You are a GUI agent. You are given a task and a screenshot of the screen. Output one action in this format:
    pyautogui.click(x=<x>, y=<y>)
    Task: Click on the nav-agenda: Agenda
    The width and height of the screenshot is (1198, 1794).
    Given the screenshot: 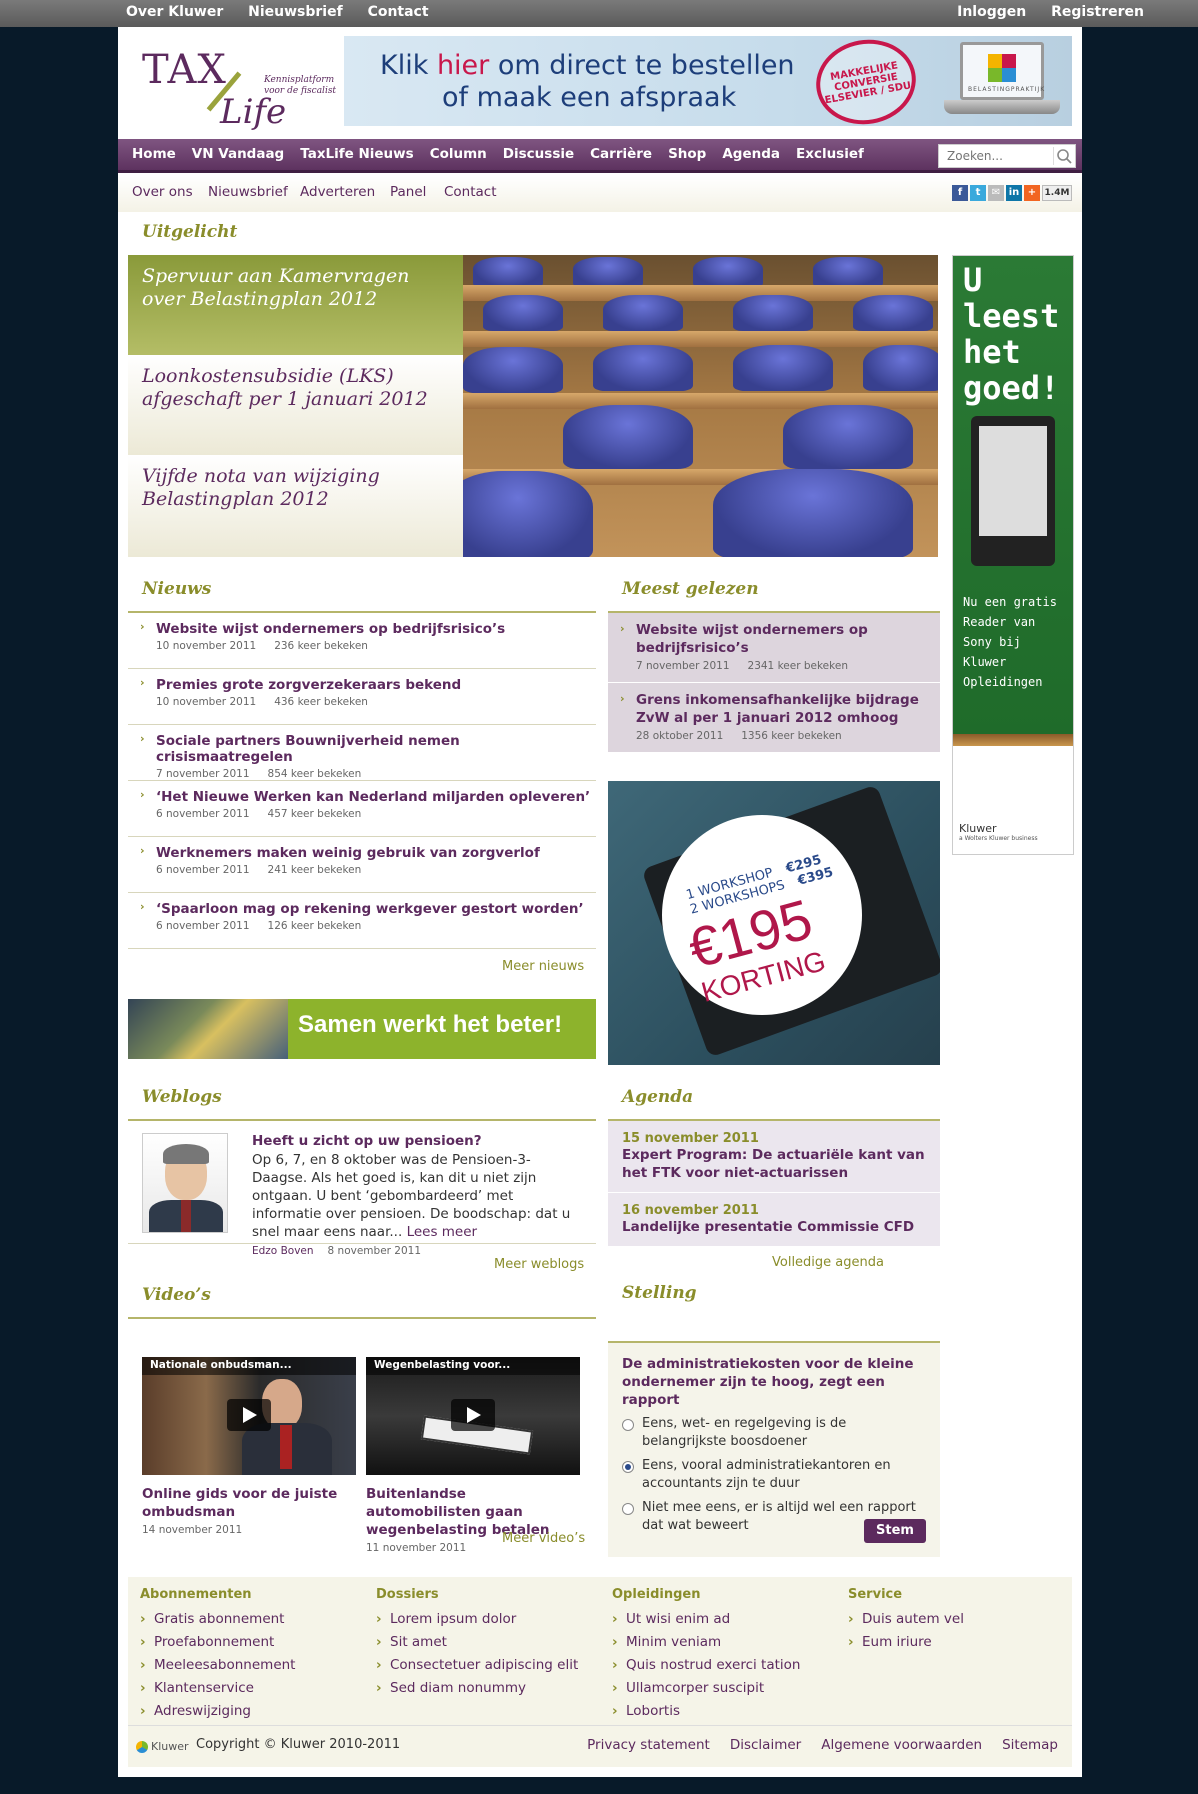 What is the action you would take?
    pyautogui.click(x=751, y=156)
    